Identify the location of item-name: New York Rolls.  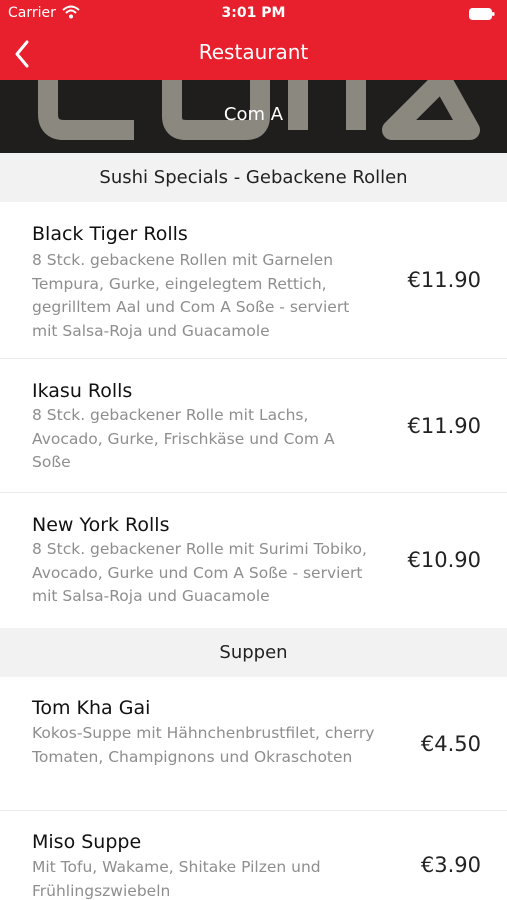
(101, 525).